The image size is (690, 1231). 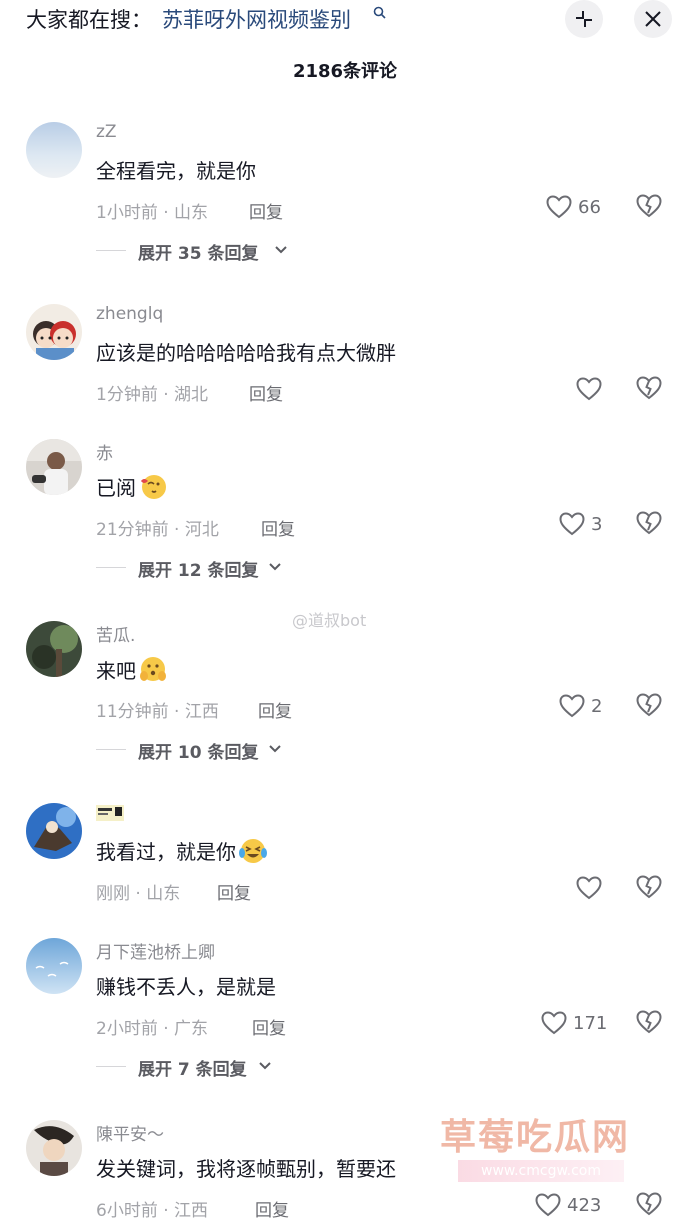 What do you see at coordinates (110, 815) in the screenshot?
I see `username-badge` at bounding box center [110, 815].